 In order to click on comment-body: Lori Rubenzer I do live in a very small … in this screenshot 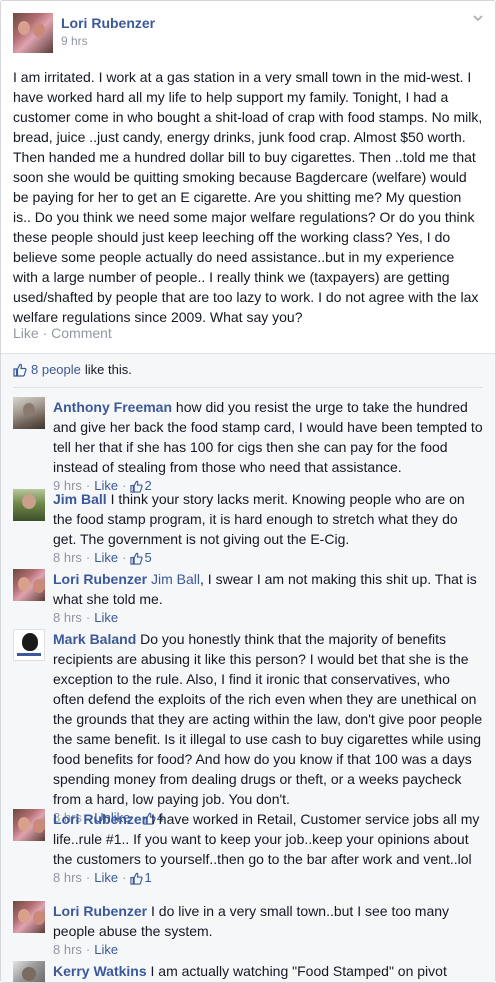, I will do `click(268, 930)`.